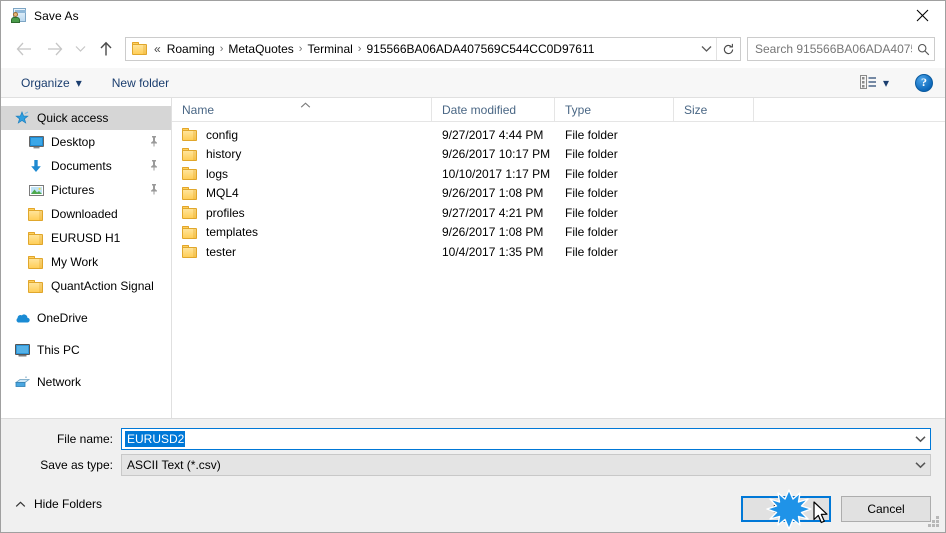 This screenshot has width=946, height=533. Describe the element at coordinates (493, 134) in the screenshot. I see `file-date-cell: 9/27/2017 4:44 PM` at that location.